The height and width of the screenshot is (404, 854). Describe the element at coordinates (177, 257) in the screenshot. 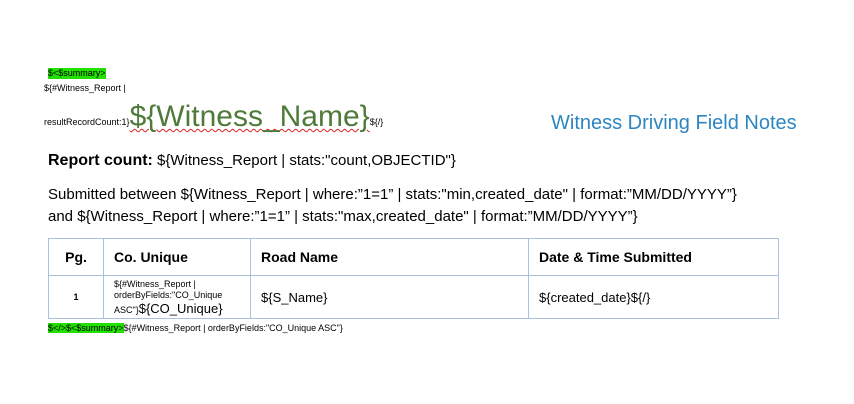

I see `col-header-co-unique: Co. Unique` at that location.